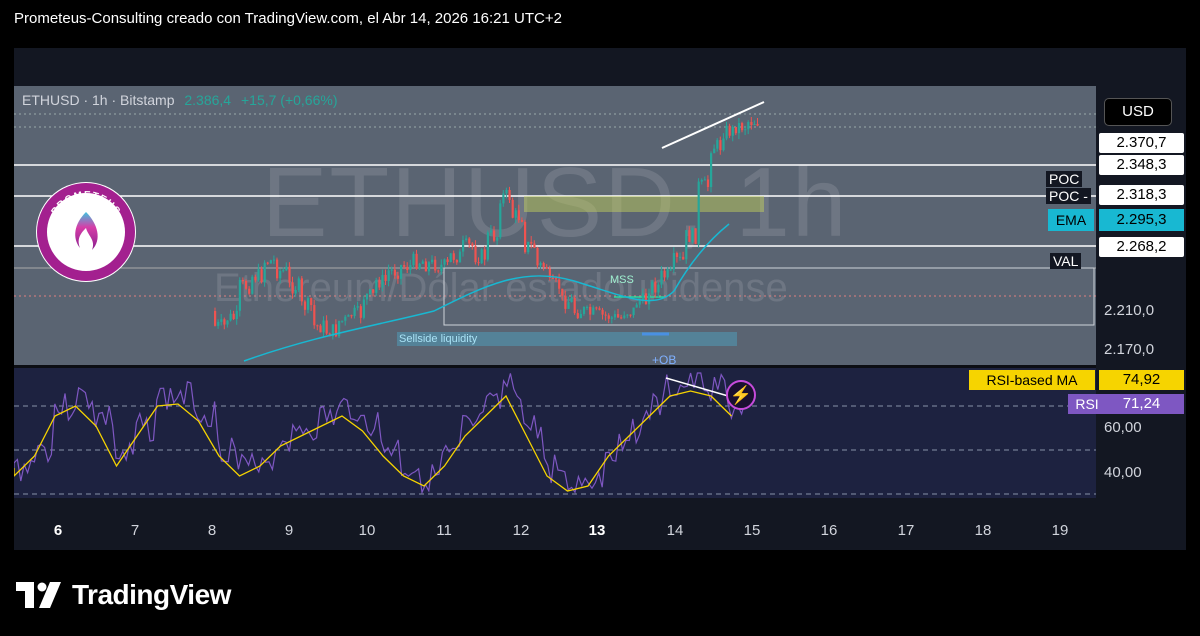 Image resolution: width=1200 pixels, height=636 pixels. Describe the element at coordinates (752, 530) in the screenshot. I see `time-tick-15: 15` at that location.